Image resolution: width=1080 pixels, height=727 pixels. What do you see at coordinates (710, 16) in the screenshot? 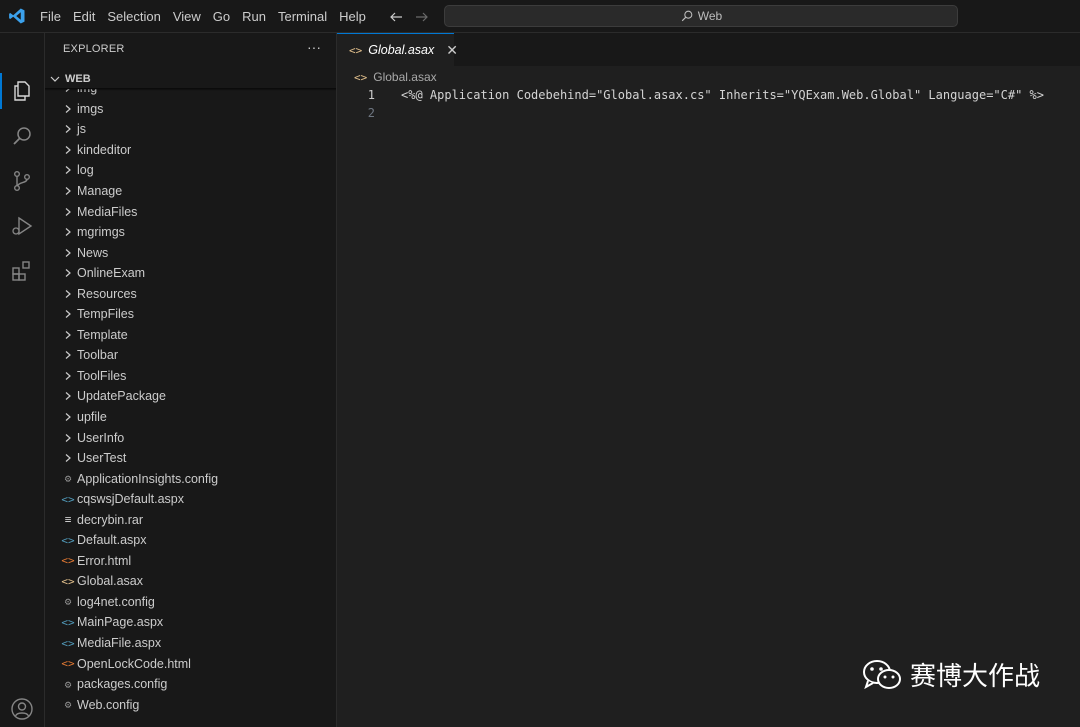
I see `search-text: Web` at bounding box center [710, 16].